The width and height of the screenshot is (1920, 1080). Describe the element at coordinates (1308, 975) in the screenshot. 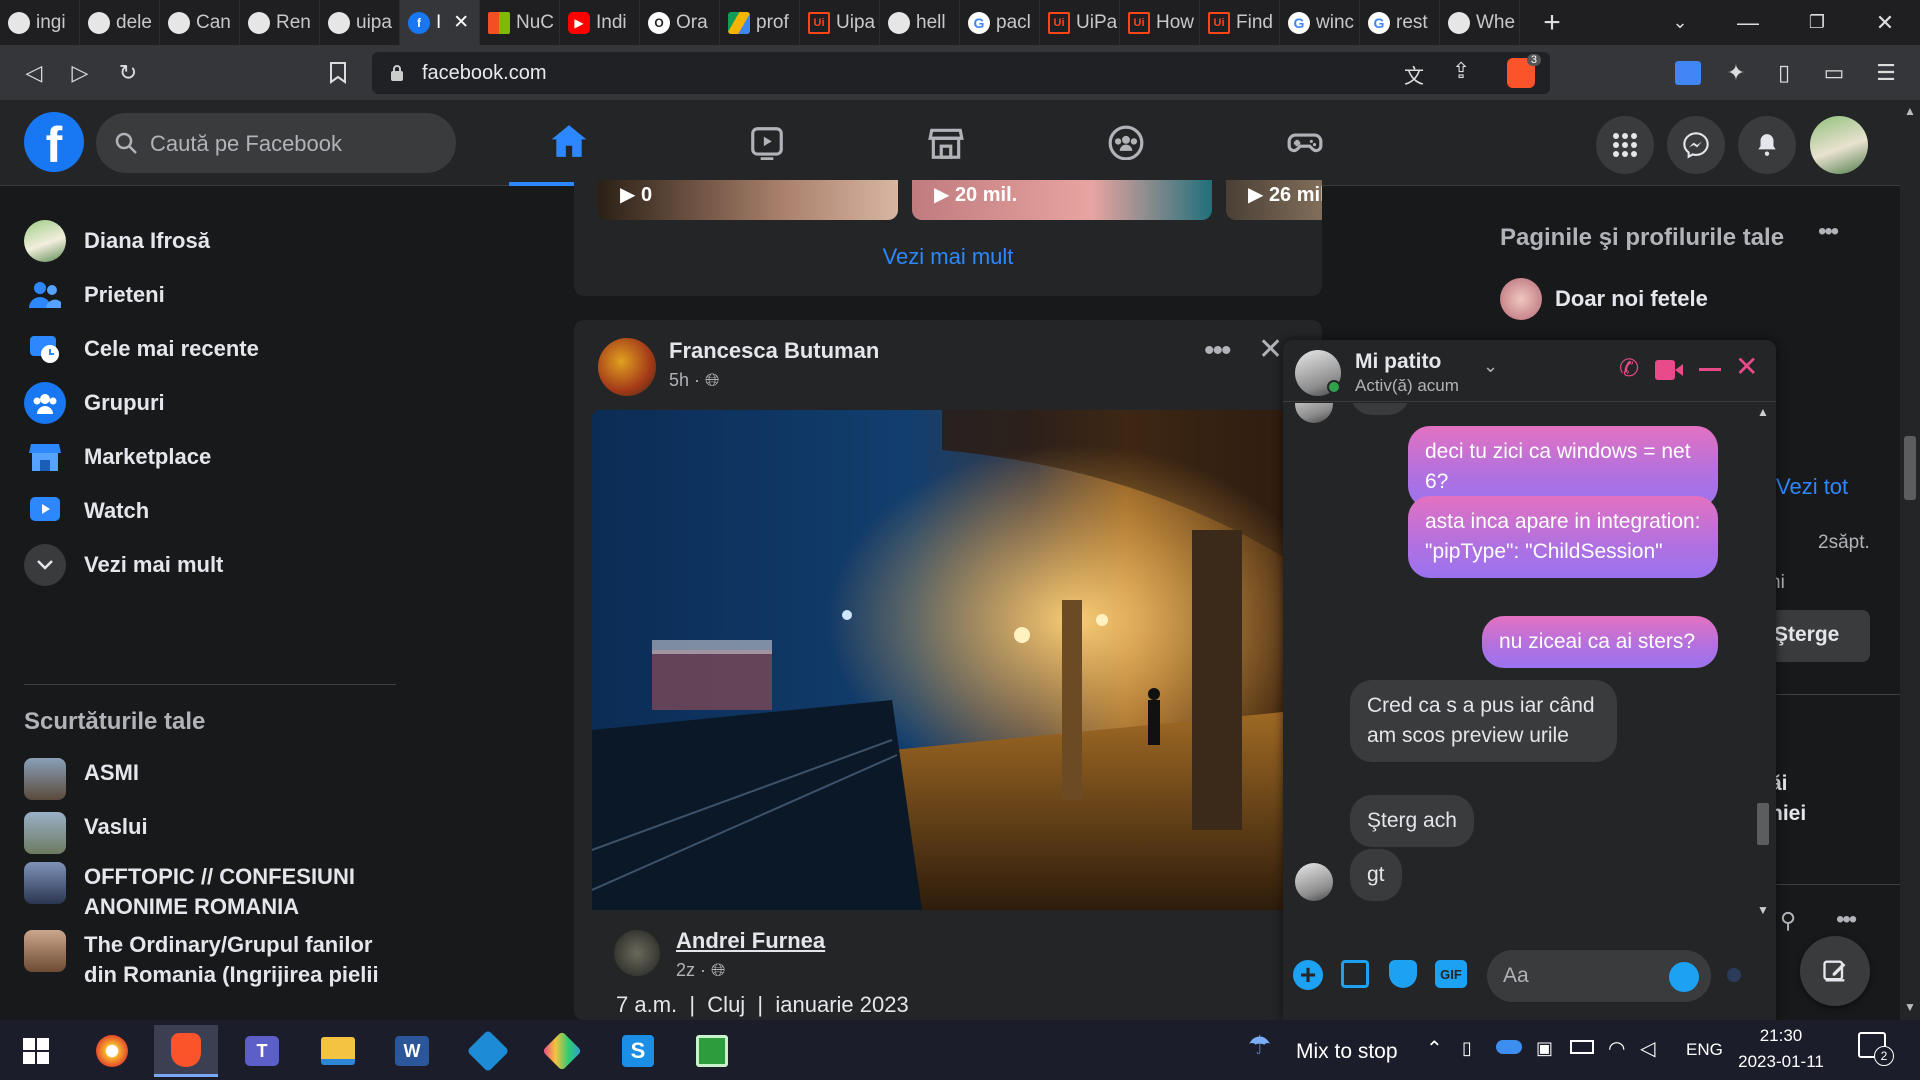

I see `plus-icon: +` at that location.